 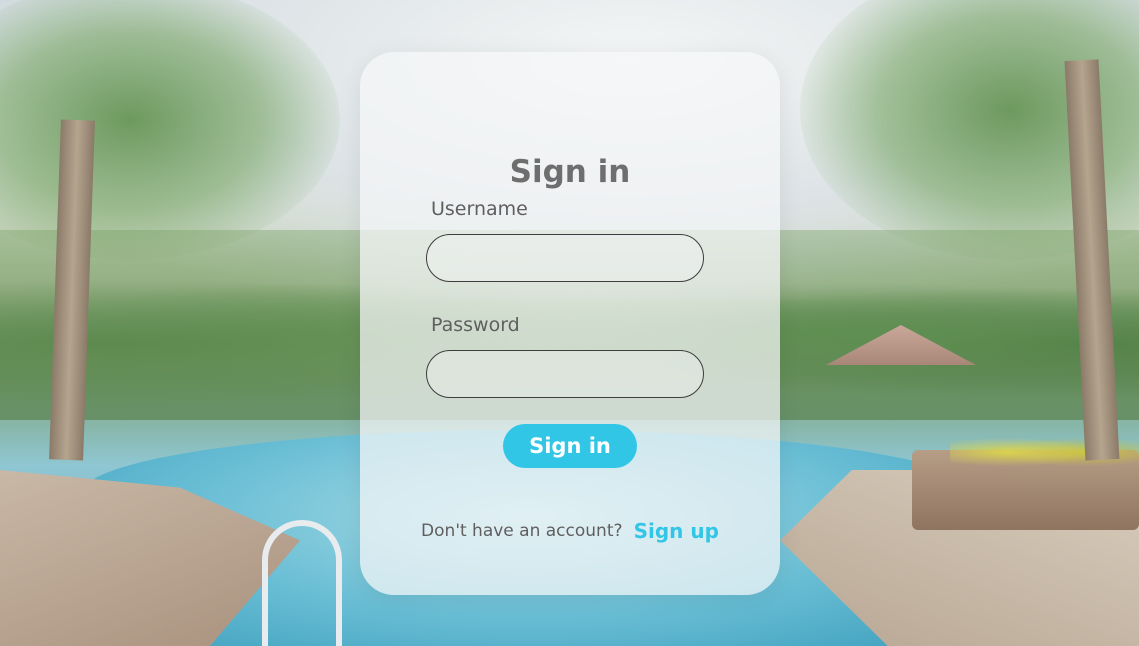 What do you see at coordinates (570, 446) in the screenshot?
I see `signin-button: Sign in` at bounding box center [570, 446].